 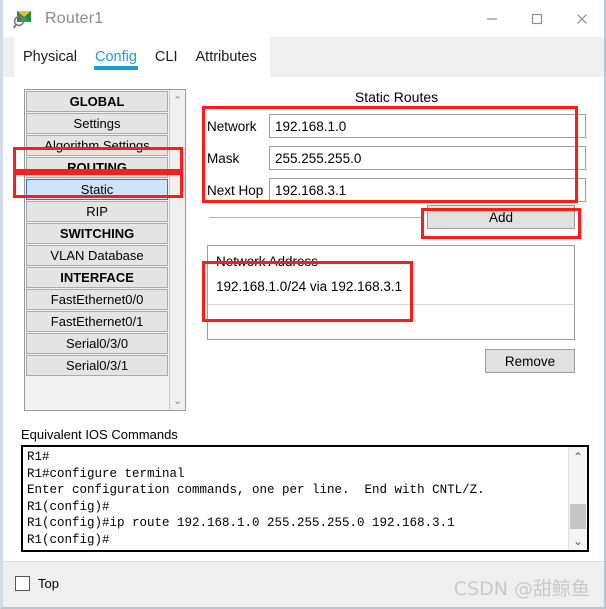 I want to click on tab-cli-label: CLI, so click(x=166, y=57).